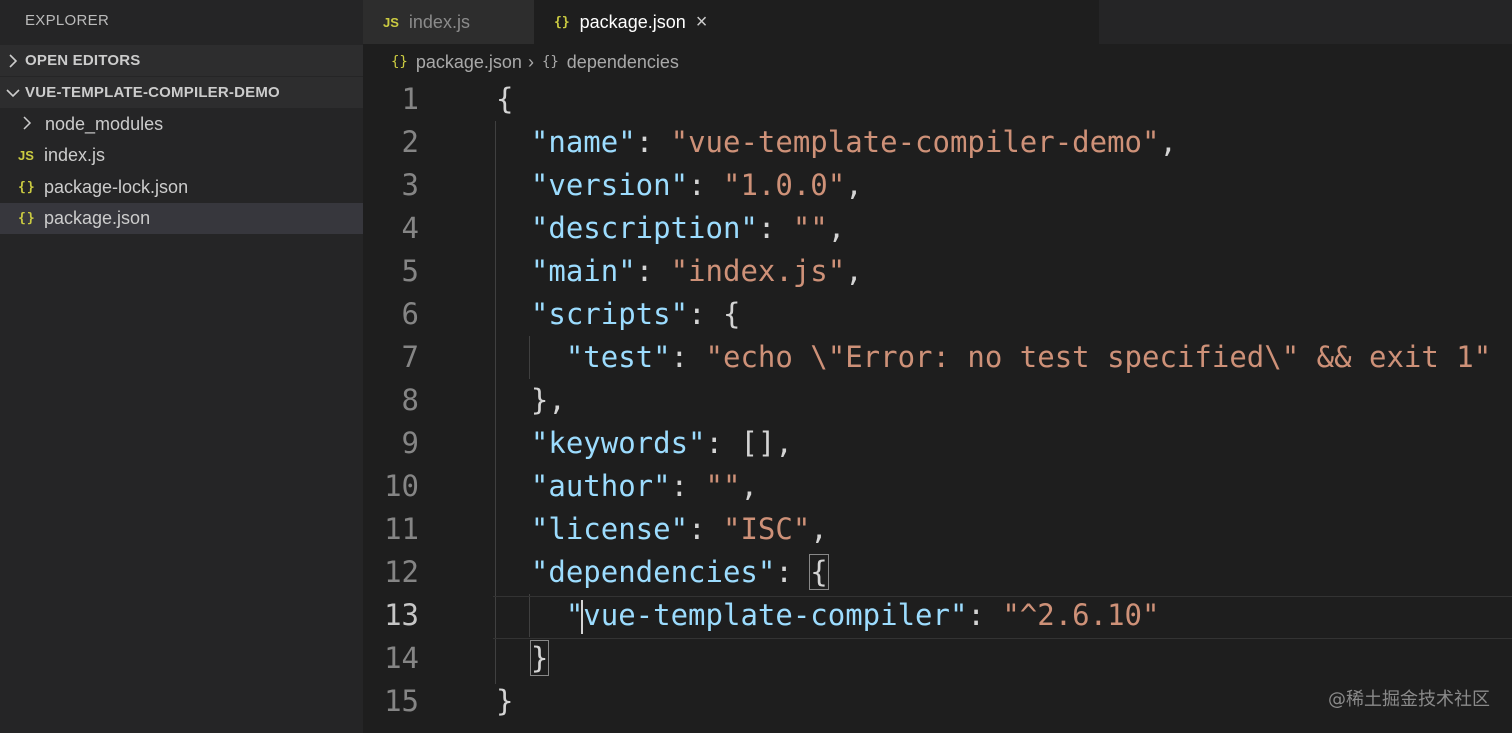  Describe the element at coordinates (632, 21) in the screenshot. I see `tab-label: package.json` at that location.